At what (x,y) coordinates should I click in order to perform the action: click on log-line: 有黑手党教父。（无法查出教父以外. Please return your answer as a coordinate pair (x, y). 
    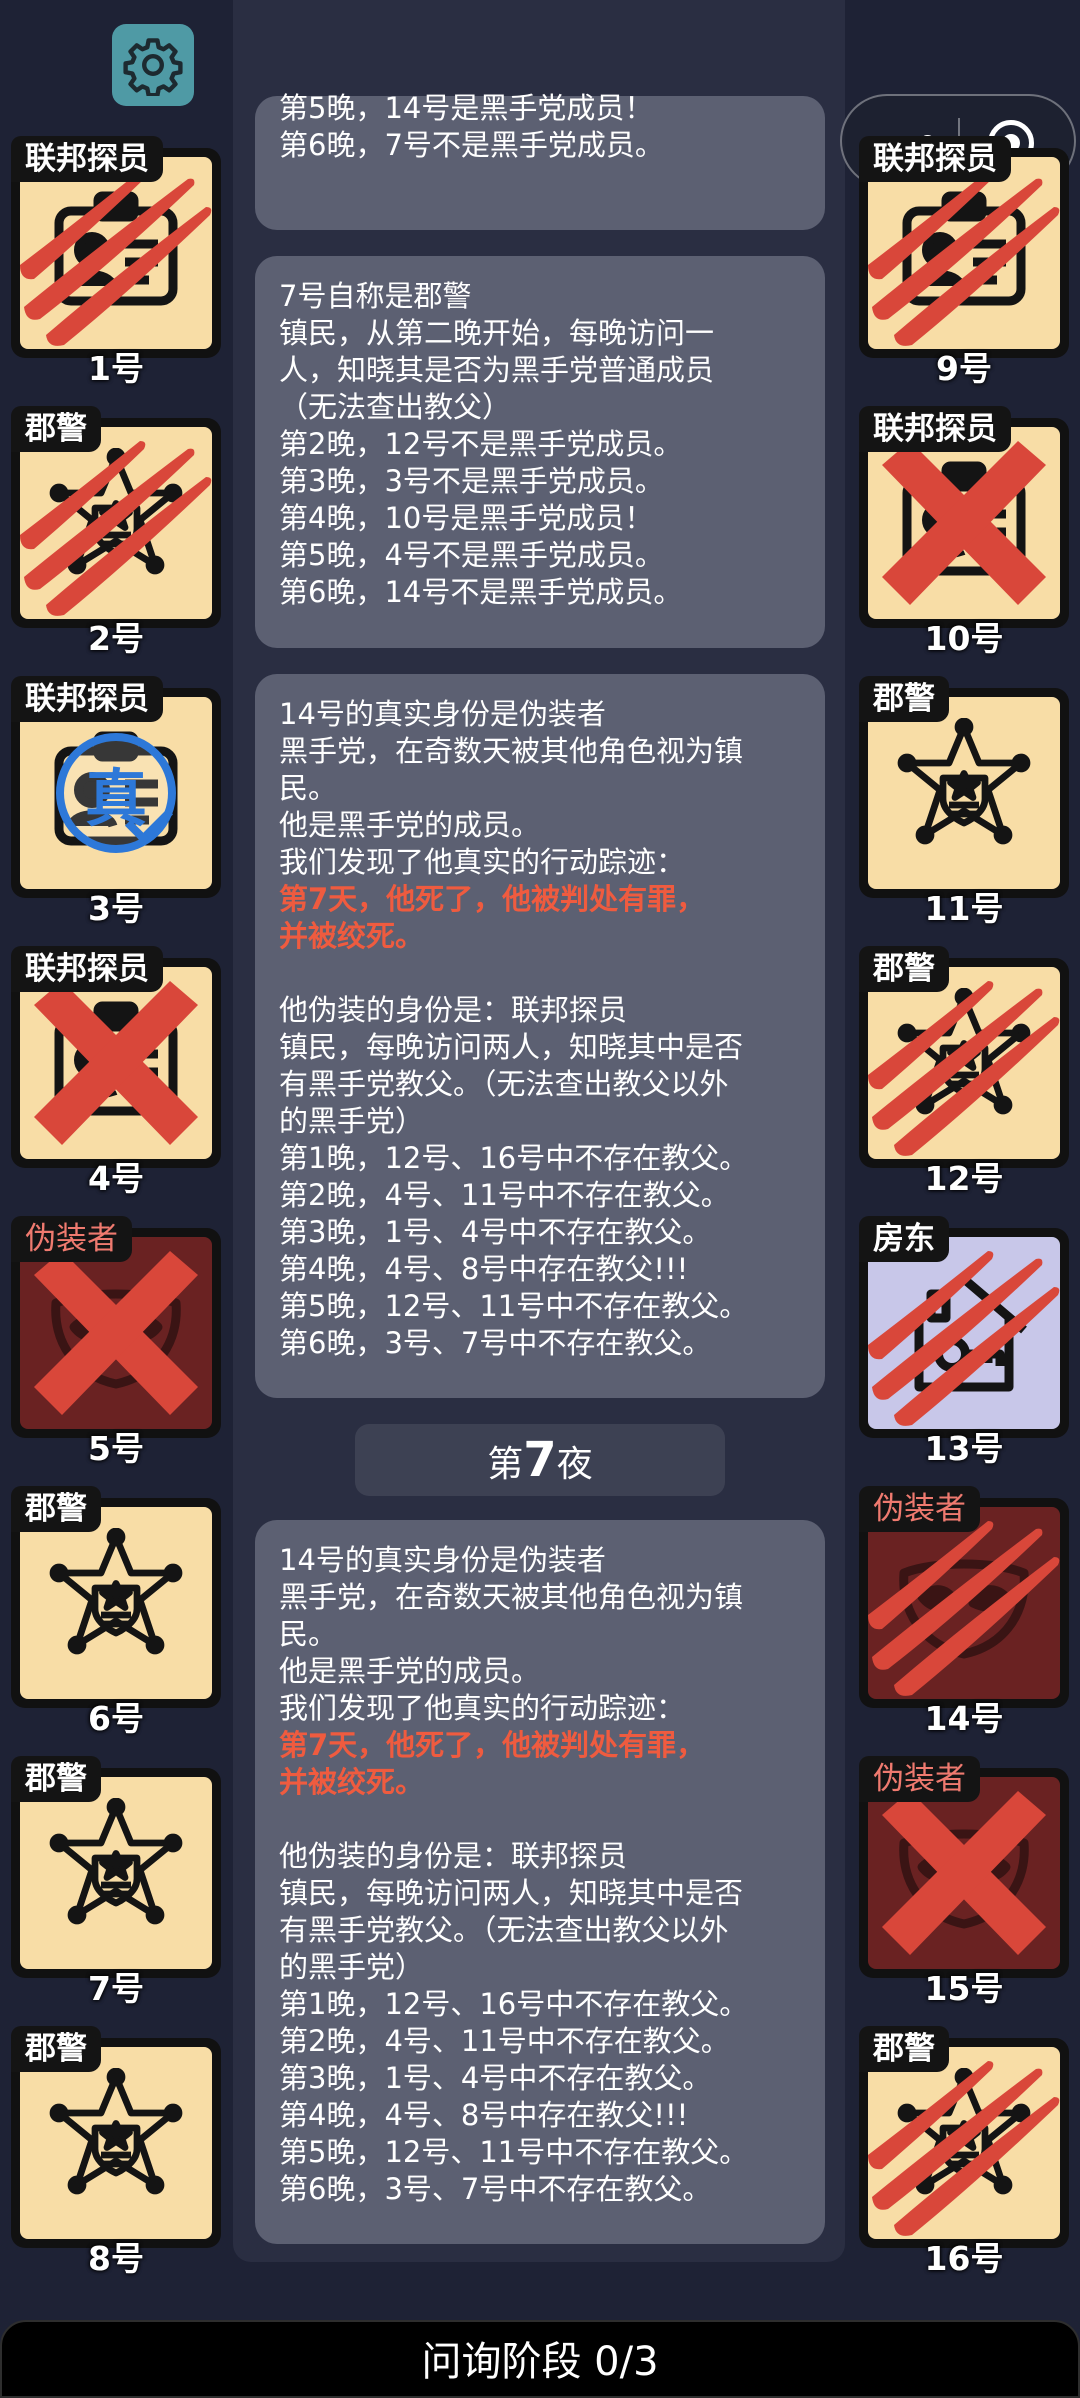
    Looking at the image, I should click on (504, 1084).